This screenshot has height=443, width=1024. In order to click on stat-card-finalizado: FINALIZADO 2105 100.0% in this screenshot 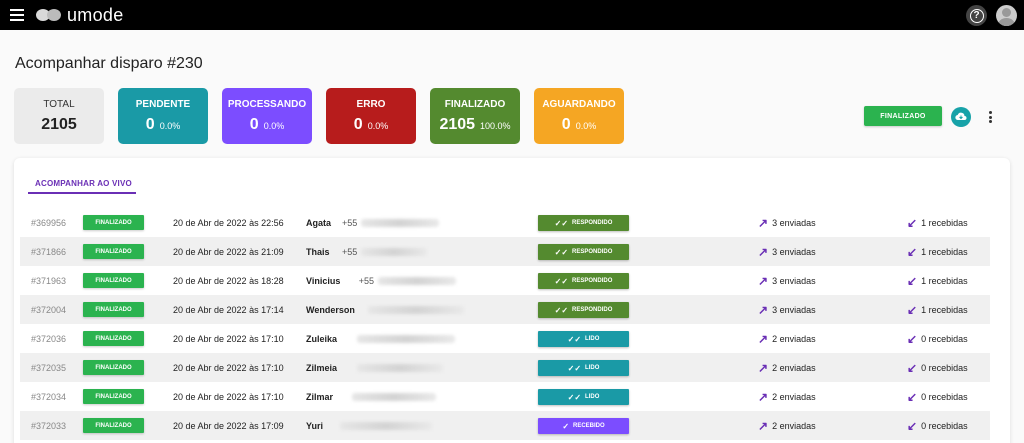, I will do `click(475, 116)`.